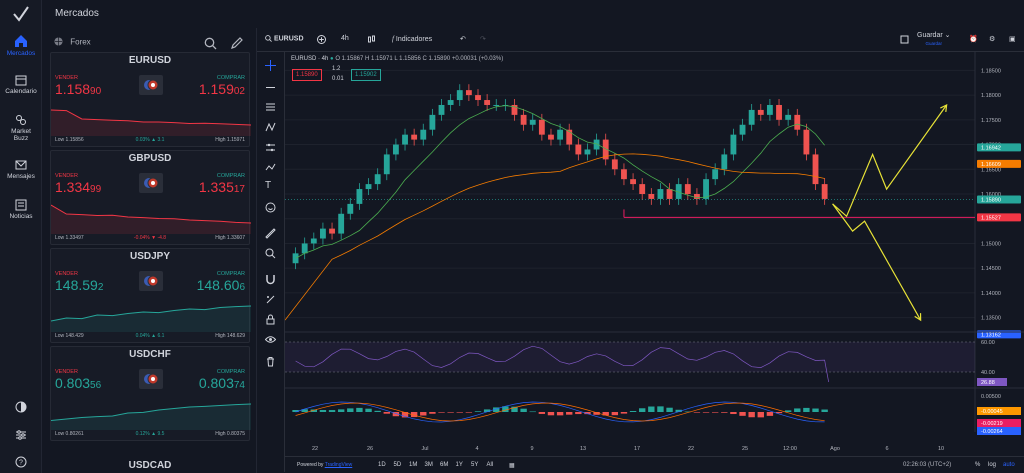 This screenshot has width=1024, height=473. Describe the element at coordinates (413, 465) in the screenshot. I see `range-button-1m: 1M` at that location.